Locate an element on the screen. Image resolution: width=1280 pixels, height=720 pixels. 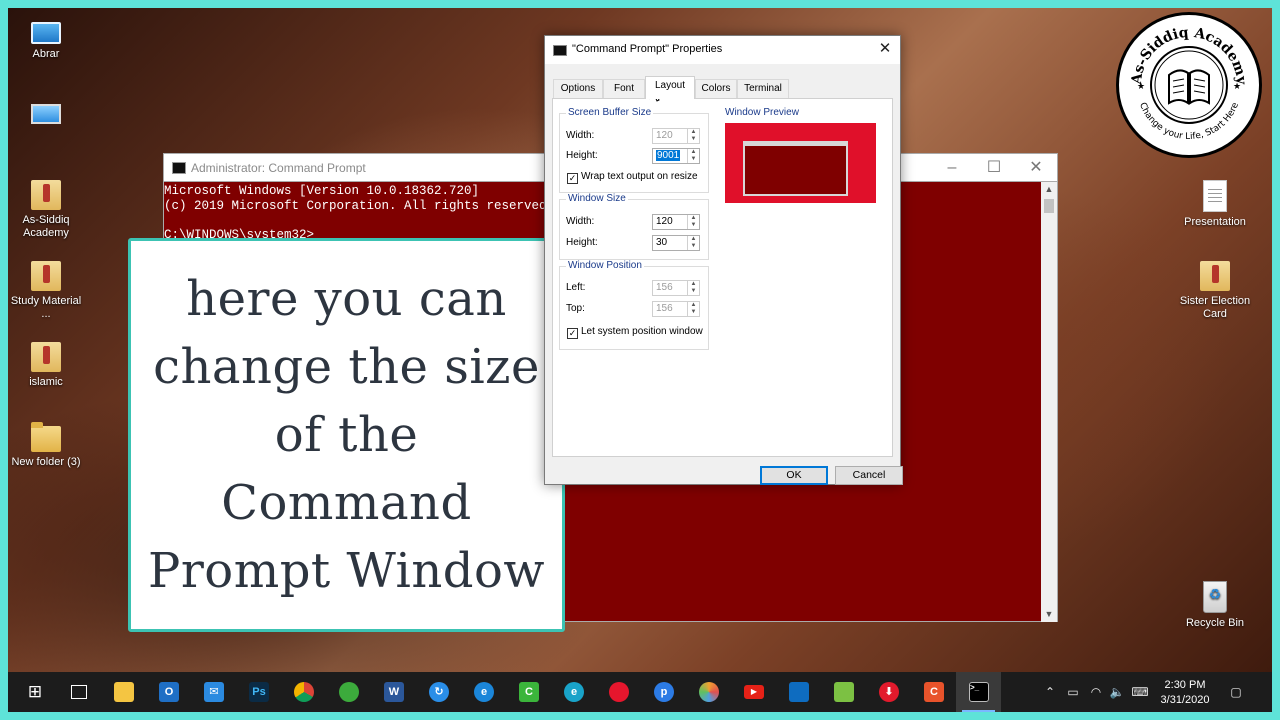
system-clock: 2:30 PM 3/31/2020 is located at coordinates (1185, 693).